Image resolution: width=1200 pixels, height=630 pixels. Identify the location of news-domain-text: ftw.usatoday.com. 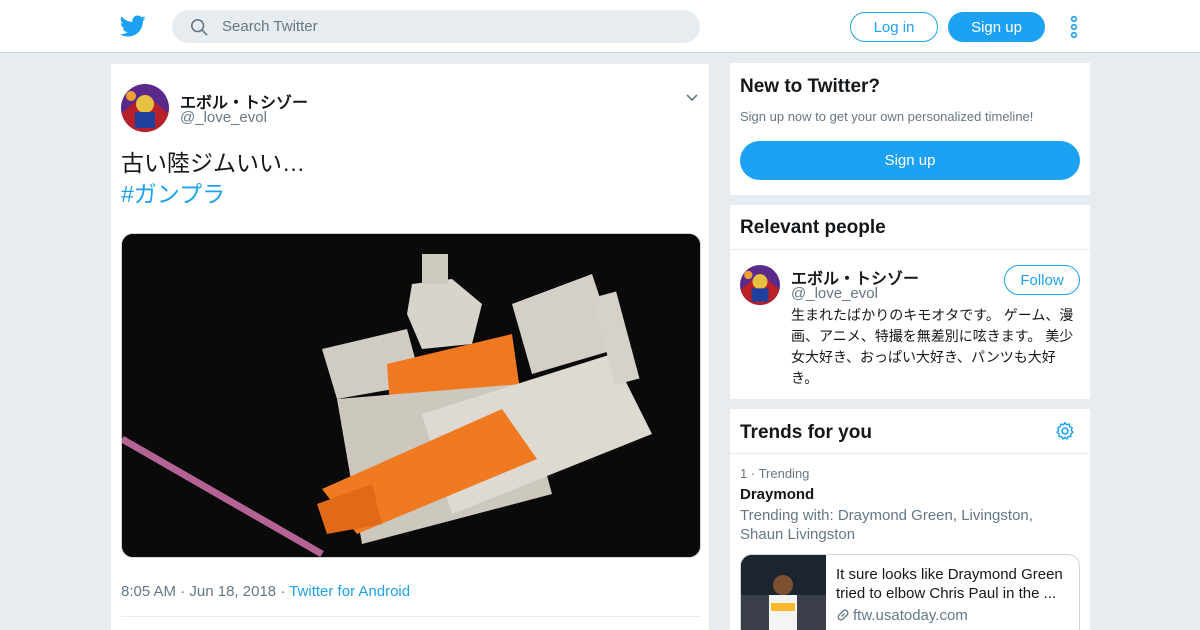
(910, 615).